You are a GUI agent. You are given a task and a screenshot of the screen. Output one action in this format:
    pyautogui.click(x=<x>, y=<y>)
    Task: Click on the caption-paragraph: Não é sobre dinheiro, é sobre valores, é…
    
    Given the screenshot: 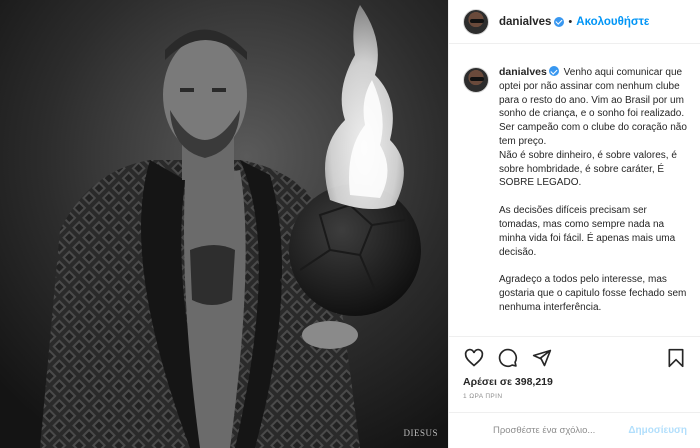 What is the action you would take?
    pyautogui.click(x=588, y=169)
    